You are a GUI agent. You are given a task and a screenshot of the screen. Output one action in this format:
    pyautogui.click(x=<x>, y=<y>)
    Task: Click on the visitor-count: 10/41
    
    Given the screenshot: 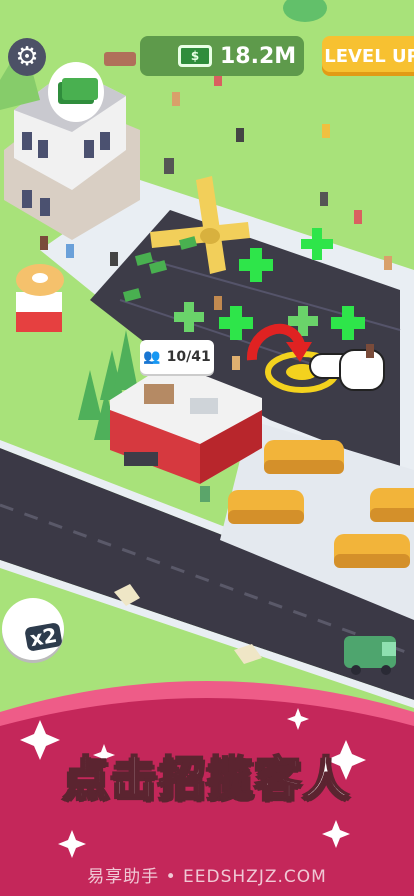 What is the action you would take?
    pyautogui.click(x=188, y=357)
    